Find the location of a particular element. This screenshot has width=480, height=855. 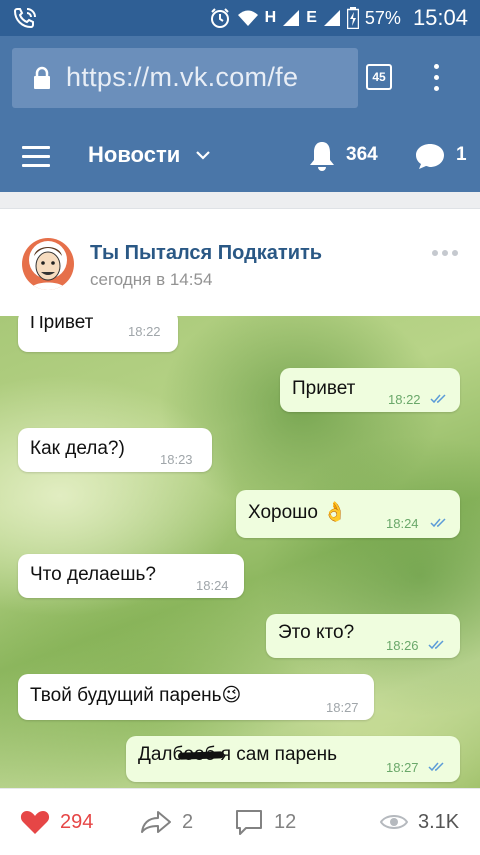

wifi-icon is located at coordinates (247, 18).